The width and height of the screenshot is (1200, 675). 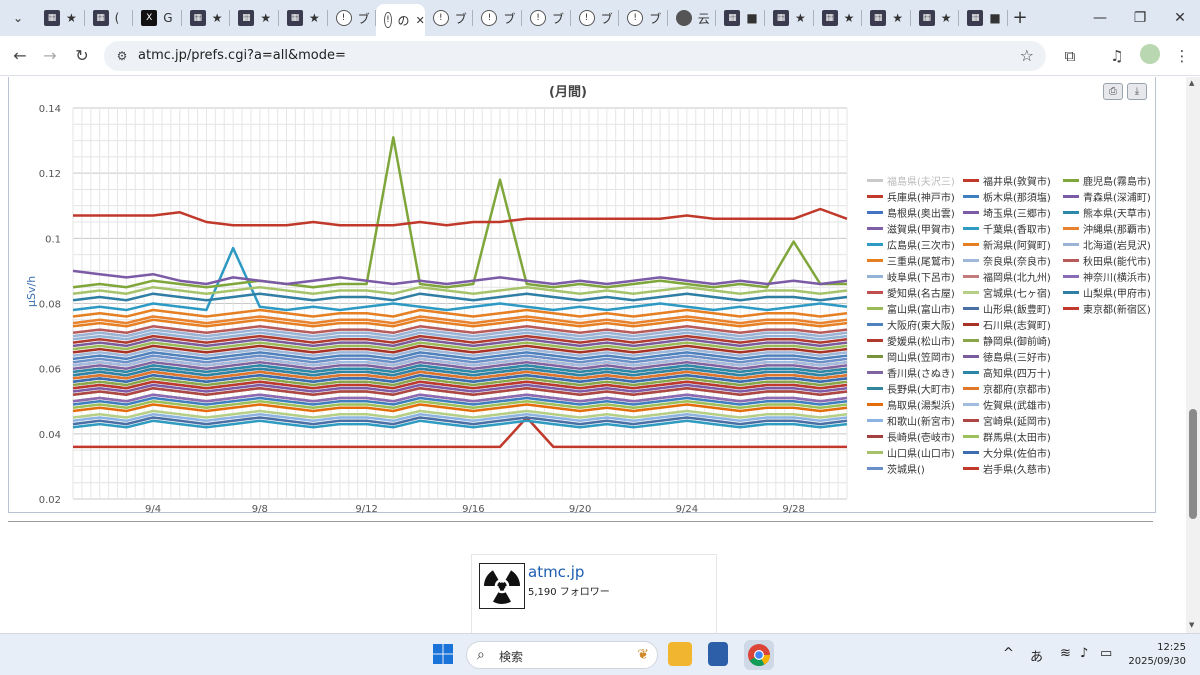 What do you see at coordinates (1107, 212) in the screenshot?
I see `legend-item: 熊本県(天草市)` at bounding box center [1107, 212].